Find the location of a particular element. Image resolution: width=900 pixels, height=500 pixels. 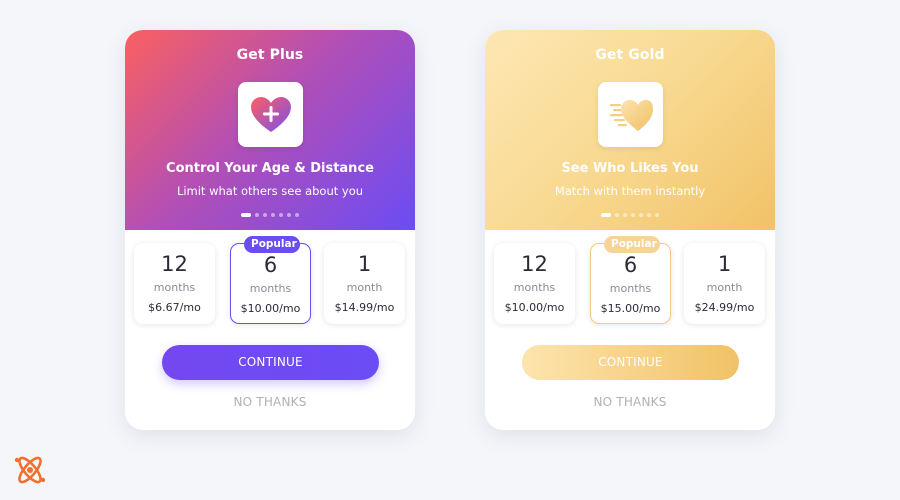

plan-price: $6.67/mo is located at coordinates (174, 307).